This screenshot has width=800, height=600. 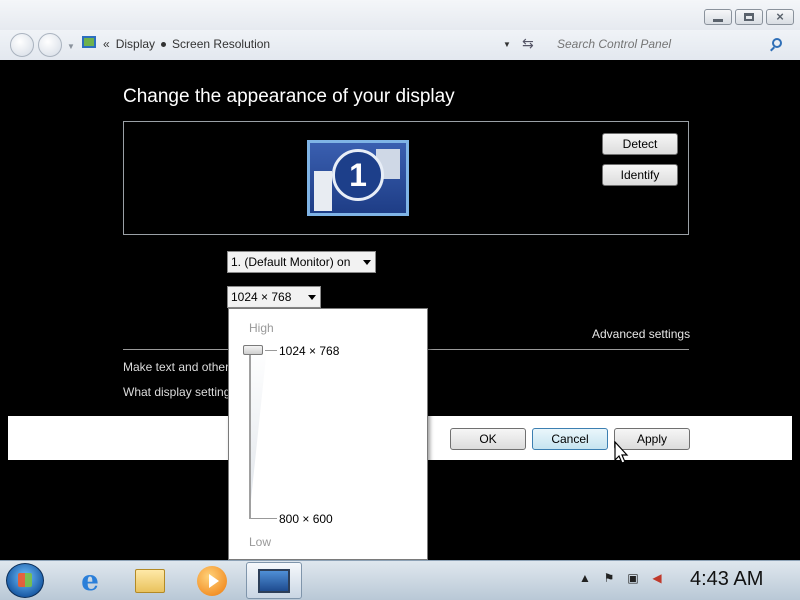 What do you see at coordinates (135, 44) in the screenshot?
I see `breadcrumb-display: Display` at bounding box center [135, 44].